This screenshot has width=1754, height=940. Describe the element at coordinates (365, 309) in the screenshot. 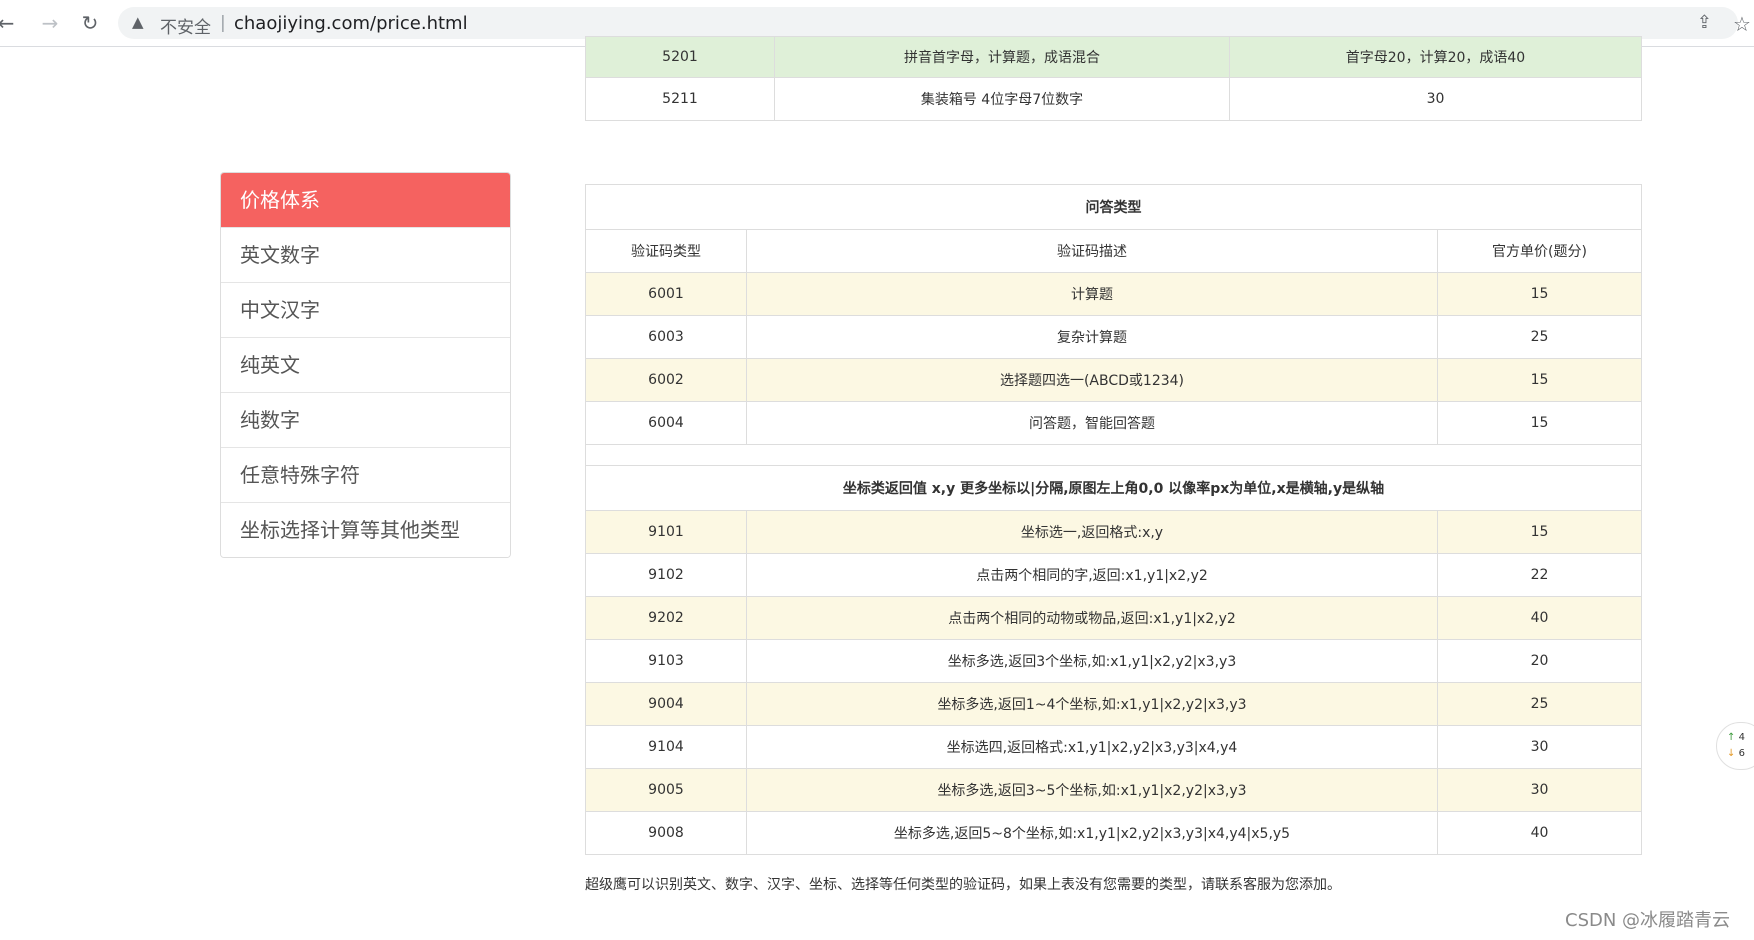

I see `sidebar-item-chinese: 中文汉字` at that location.